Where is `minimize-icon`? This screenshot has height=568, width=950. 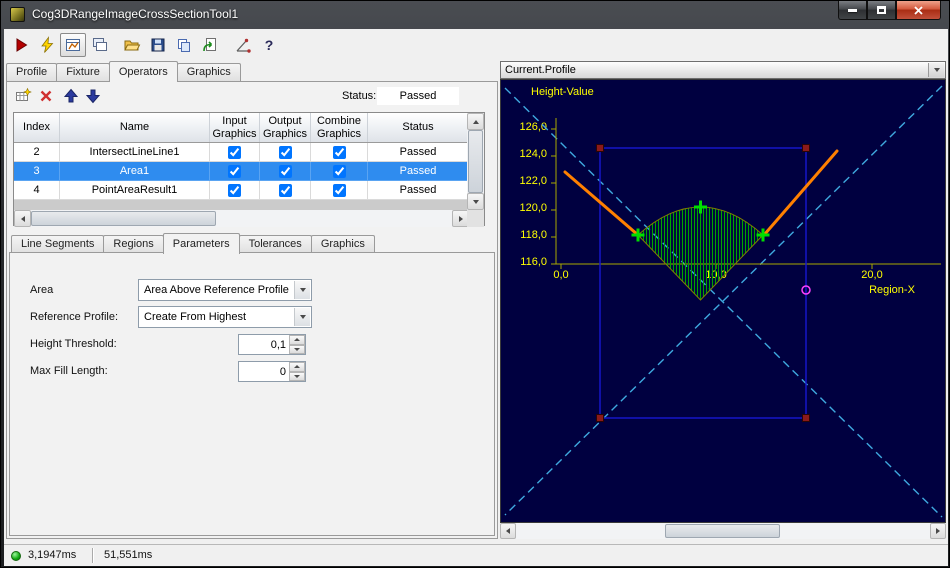
minimize-icon is located at coordinates (852, 10).